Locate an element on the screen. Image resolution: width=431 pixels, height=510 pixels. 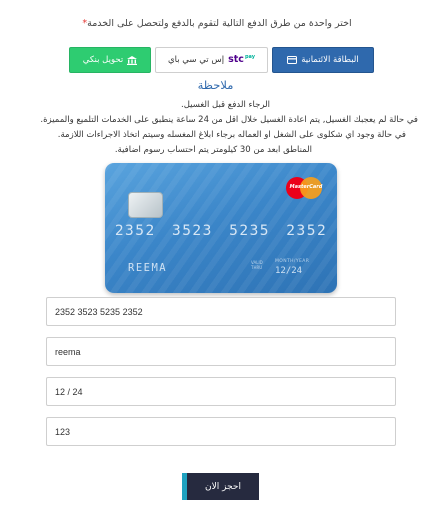
stc-pay-label: إس تي سي باي is located at coordinates (196, 60).